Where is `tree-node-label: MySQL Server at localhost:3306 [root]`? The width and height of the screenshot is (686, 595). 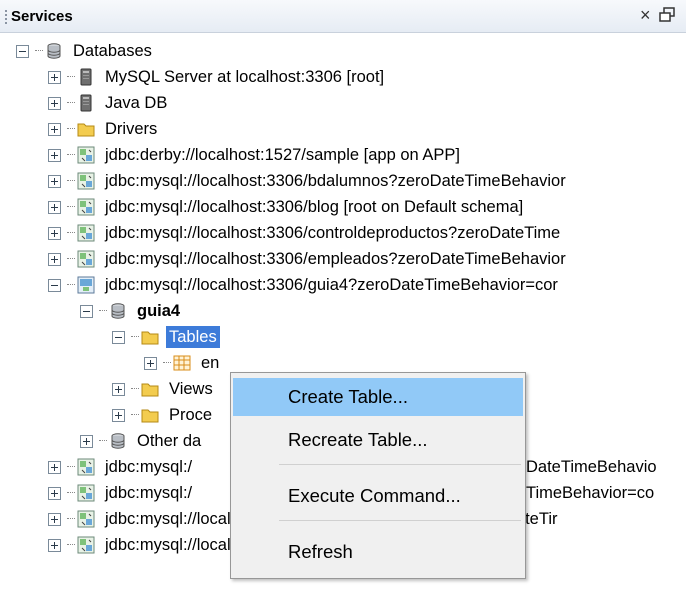 tree-node-label: MySQL Server at localhost:3306 [root] is located at coordinates (245, 77).